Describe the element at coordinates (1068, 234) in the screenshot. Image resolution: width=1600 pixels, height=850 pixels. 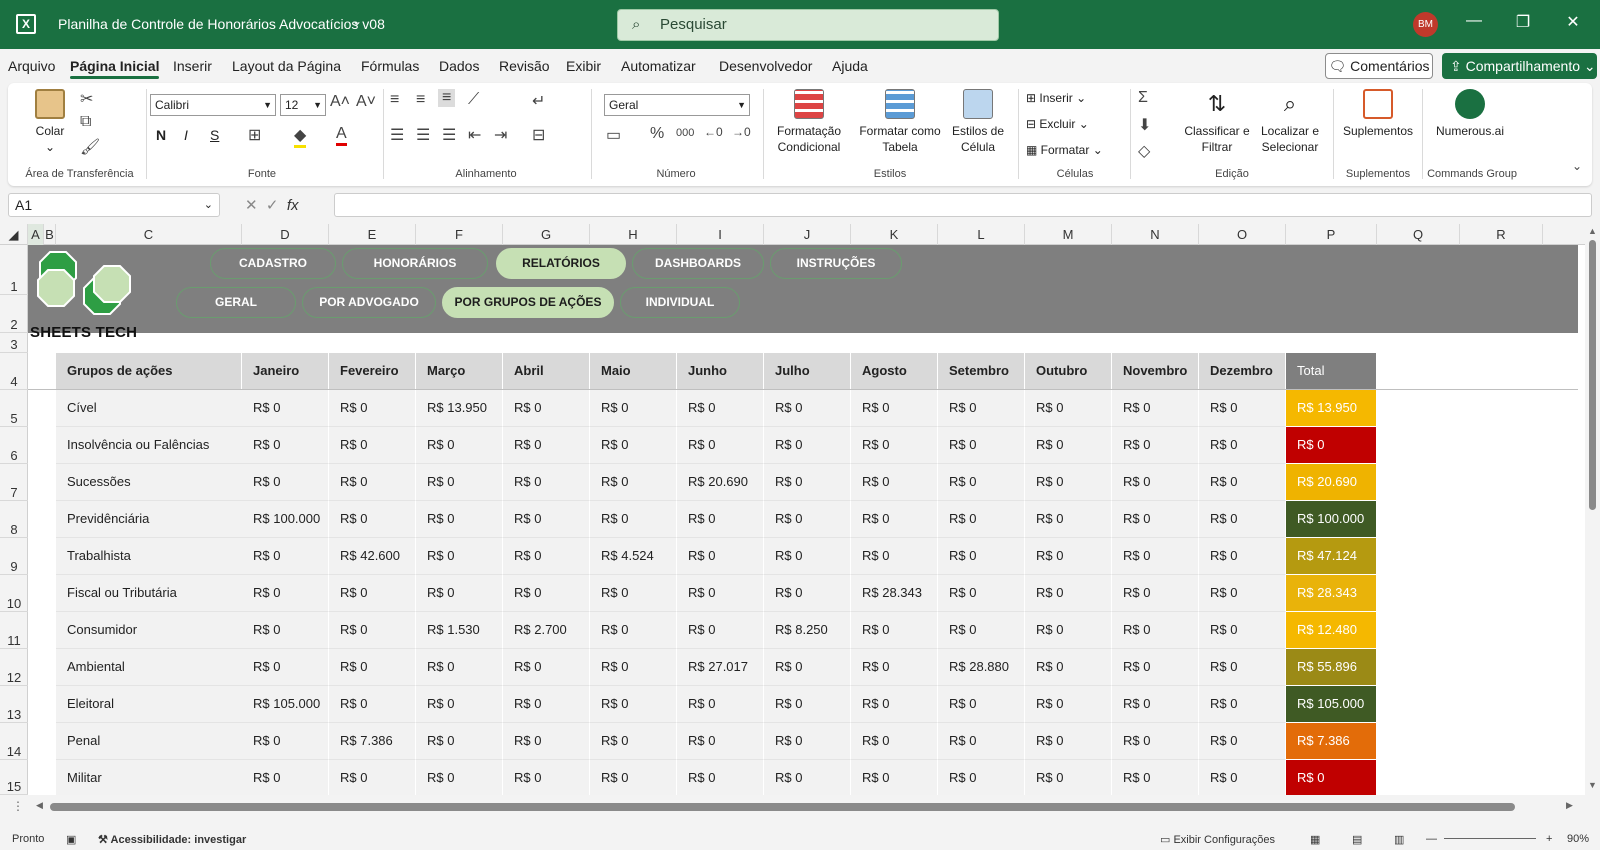
I see `col-header-m: M` at that location.